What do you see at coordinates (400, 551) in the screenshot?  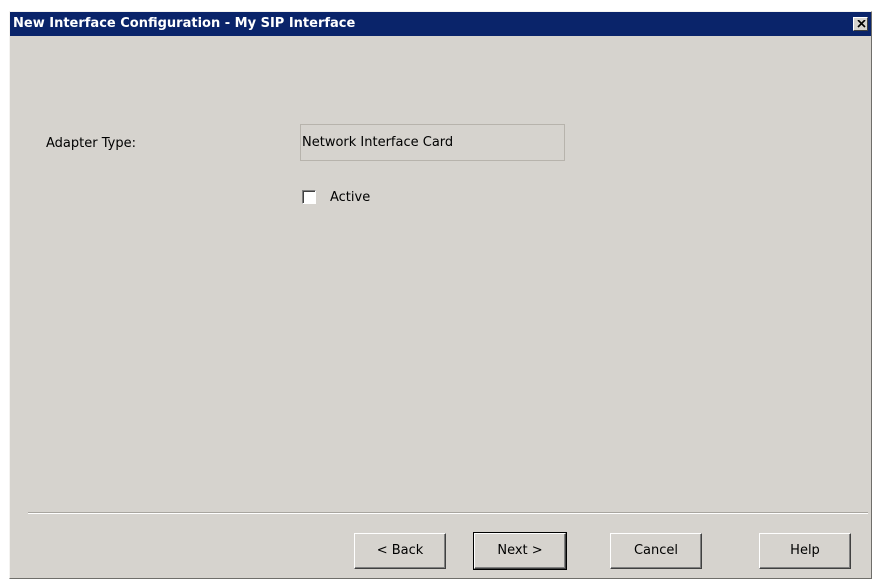 I see `back-button: < Back` at bounding box center [400, 551].